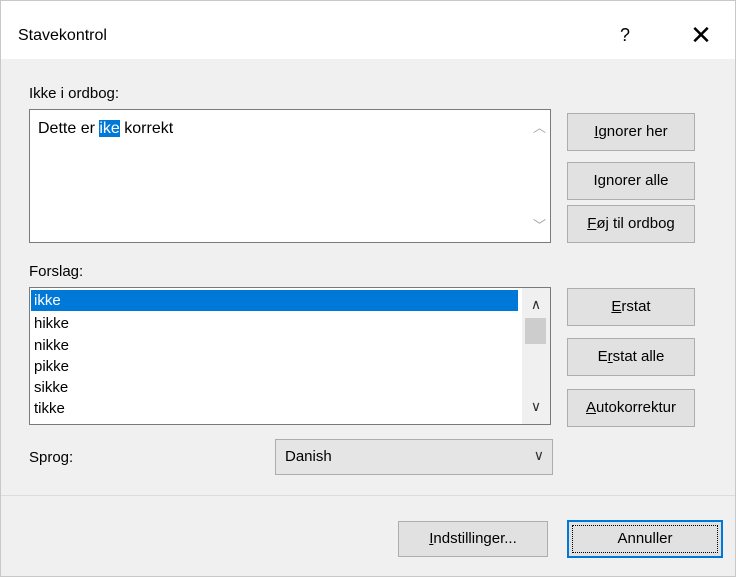 This screenshot has width=736, height=577. I want to click on autocorrect-accel: A, so click(590, 407).